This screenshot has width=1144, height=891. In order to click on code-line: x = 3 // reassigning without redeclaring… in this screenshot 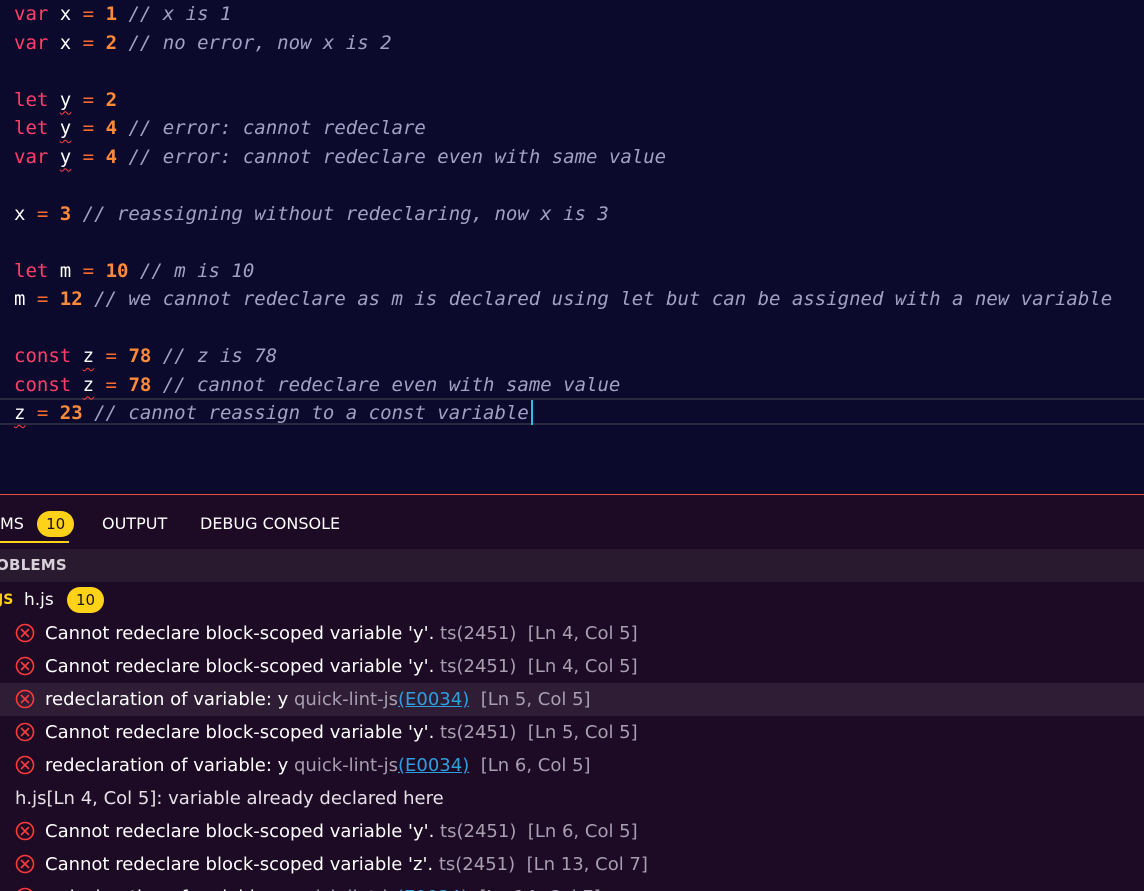, I will do `click(311, 214)`.